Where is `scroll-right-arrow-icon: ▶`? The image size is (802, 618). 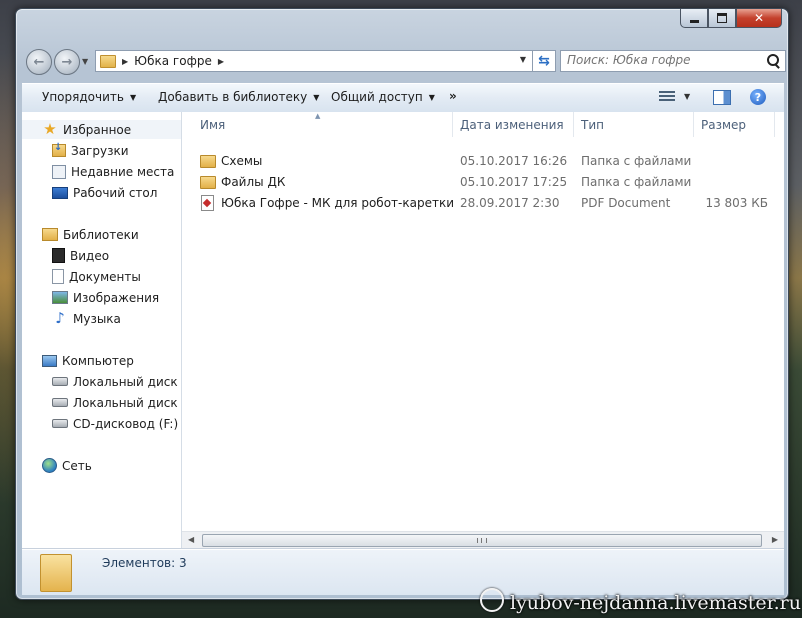 scroll-right-arrow-icon: ▶ is located at coordinates (775, 539).